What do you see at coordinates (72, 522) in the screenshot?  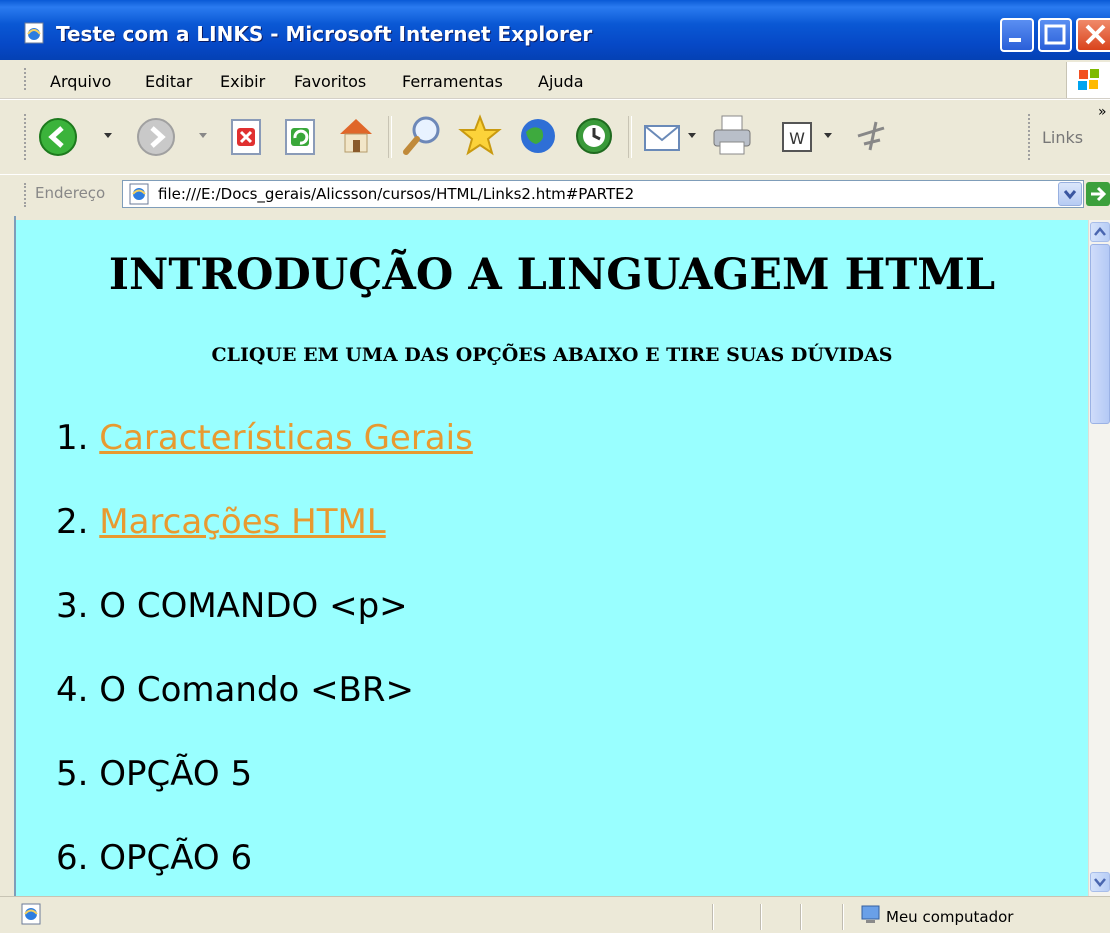 I see `item-number: 2.` at bounding box center [72, 522].